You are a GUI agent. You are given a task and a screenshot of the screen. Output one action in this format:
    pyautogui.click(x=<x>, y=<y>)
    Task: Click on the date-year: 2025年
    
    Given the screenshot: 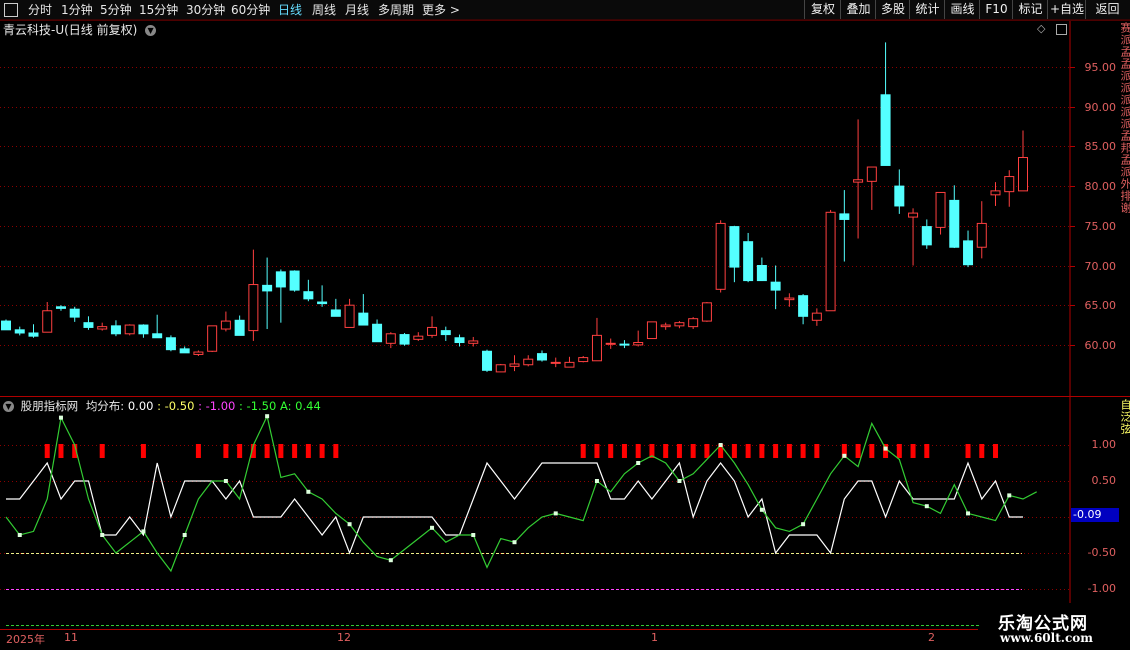 What is the action you would take?
    pyautogui.click(x=25, y=639)
    